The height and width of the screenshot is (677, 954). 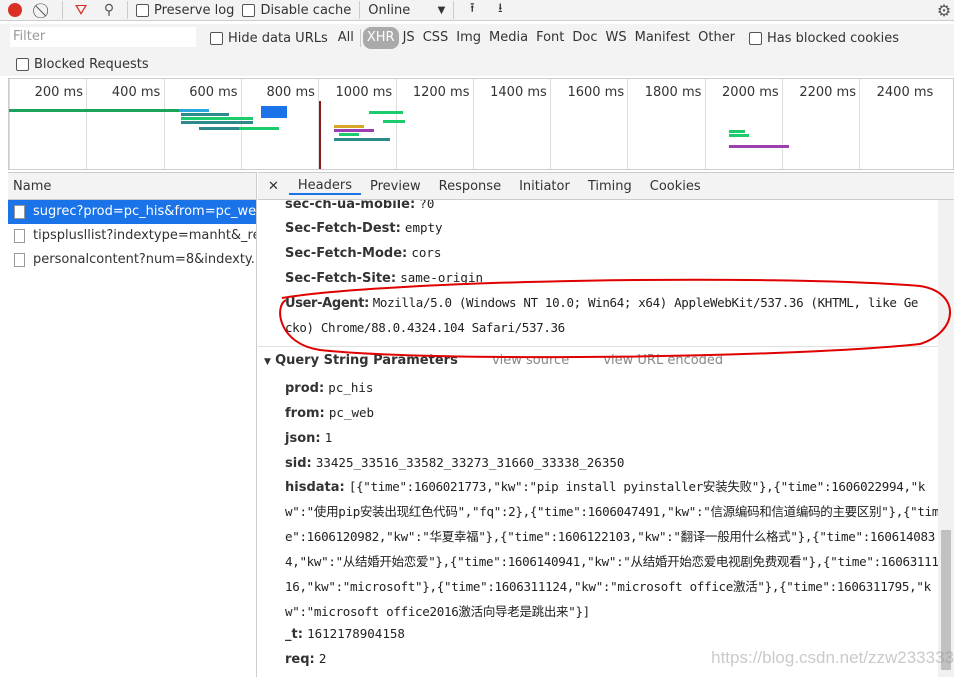 What do you see at coordinates (306, 10) in the screenshot?
I see `disable-cache-label: Disable cache` at bounding box center [306, 10].